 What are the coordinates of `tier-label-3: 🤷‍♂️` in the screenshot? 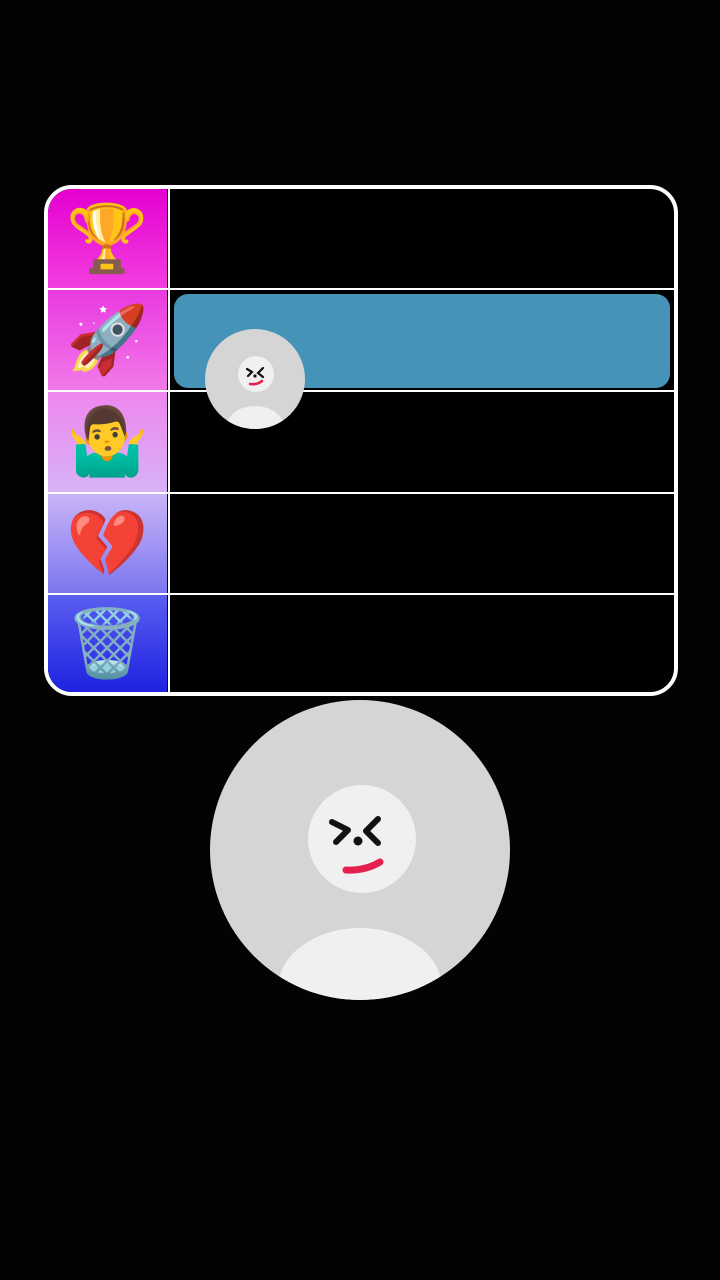 It's located at (107, 442).